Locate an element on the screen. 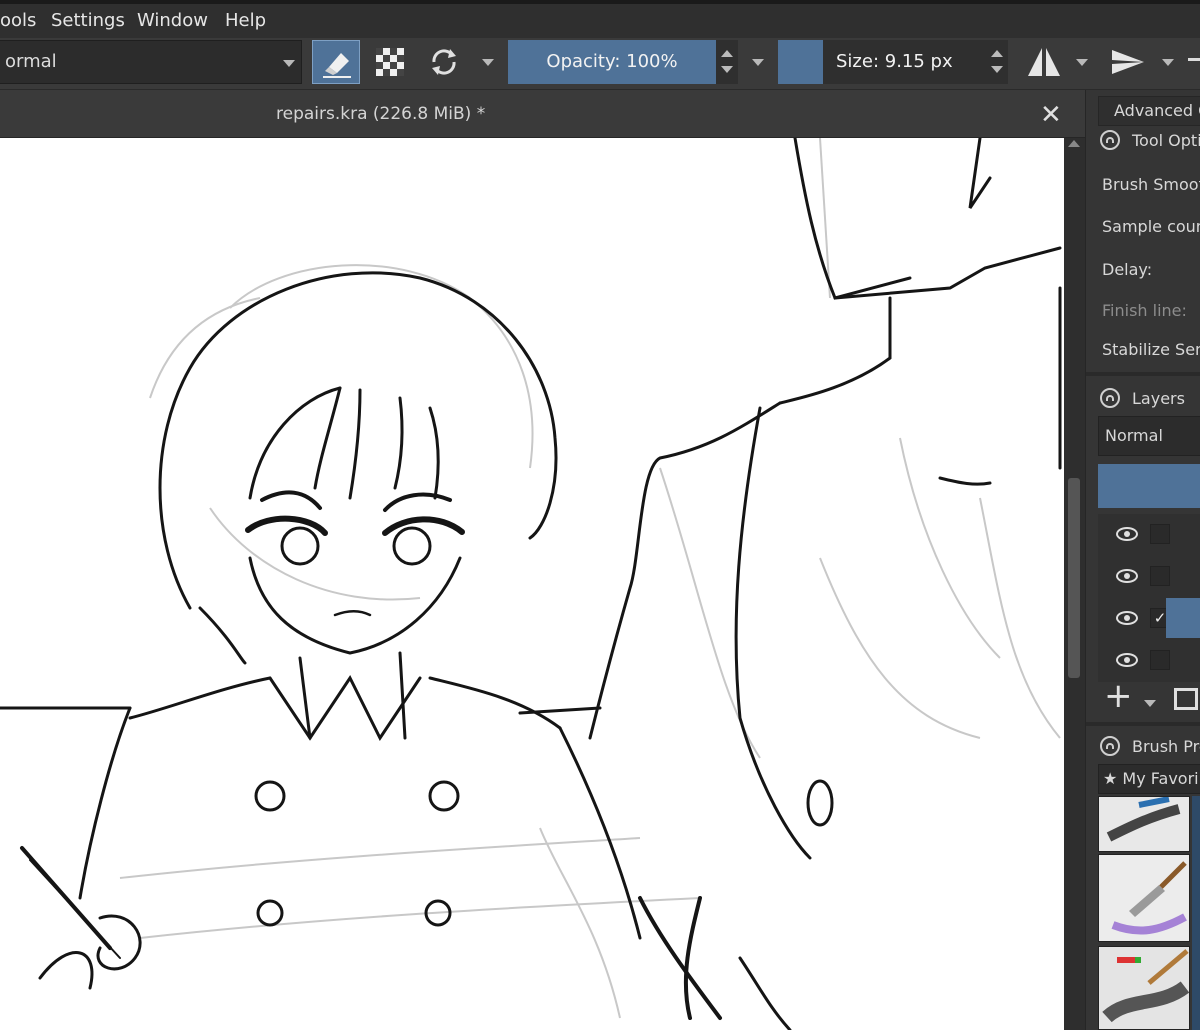  checkerboard-icon is located at coordinates (390, 62).